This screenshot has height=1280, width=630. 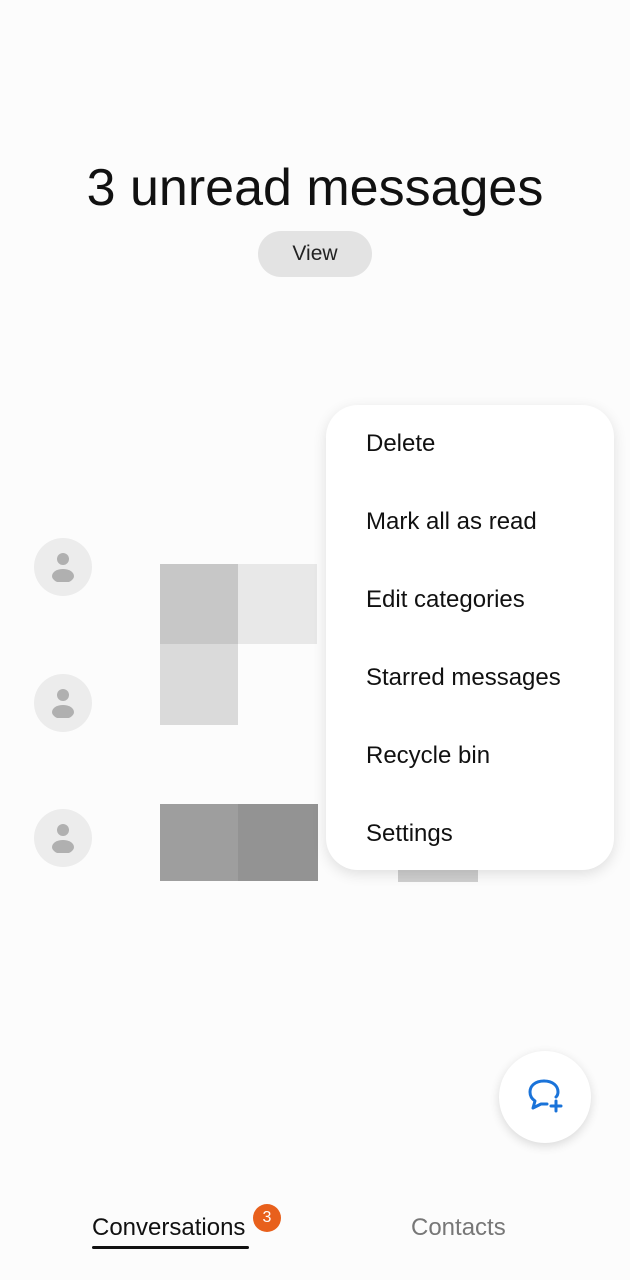 I want to click on active-tab-indicator, so click(x=170, y=1247).